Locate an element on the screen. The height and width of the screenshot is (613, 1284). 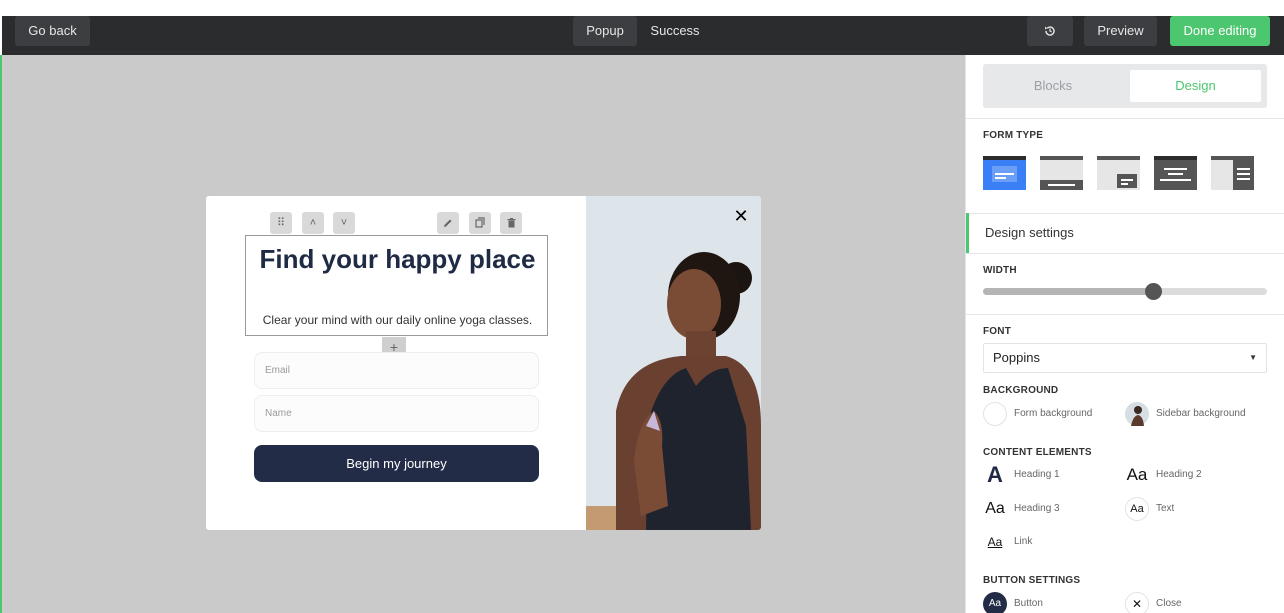
form-type-flyout-icon is located at coordinates (1118, 173).